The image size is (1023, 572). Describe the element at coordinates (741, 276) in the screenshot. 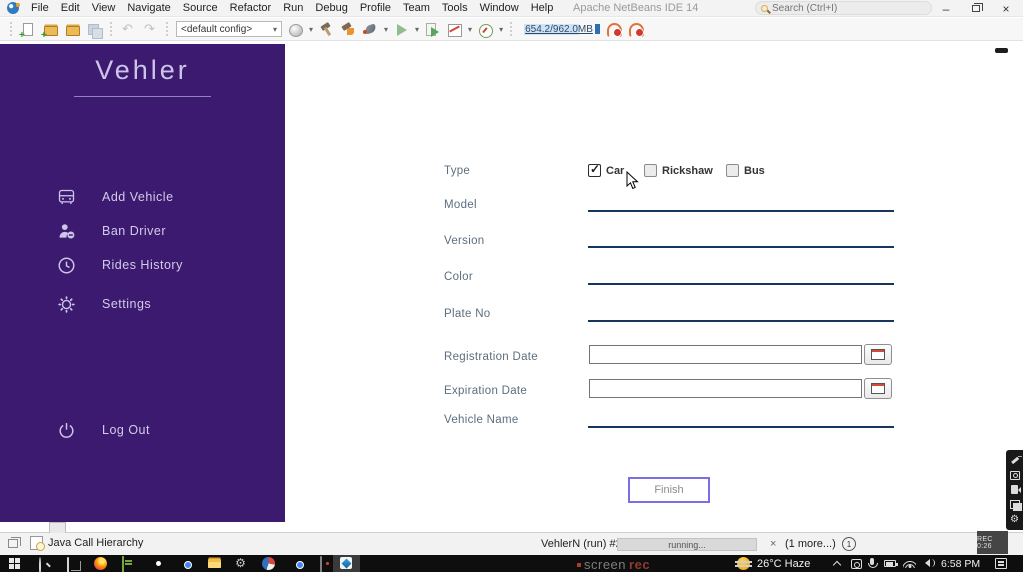

I see `color-input` at that location.